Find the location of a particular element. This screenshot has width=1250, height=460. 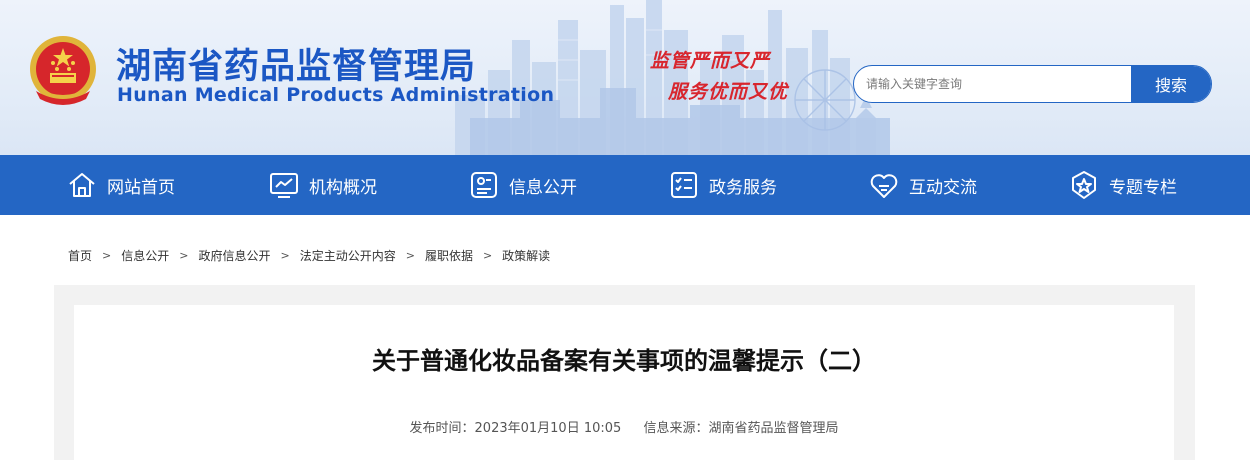

nav-item-topics: 专题专栏 is located at coordinates (1122, 185).